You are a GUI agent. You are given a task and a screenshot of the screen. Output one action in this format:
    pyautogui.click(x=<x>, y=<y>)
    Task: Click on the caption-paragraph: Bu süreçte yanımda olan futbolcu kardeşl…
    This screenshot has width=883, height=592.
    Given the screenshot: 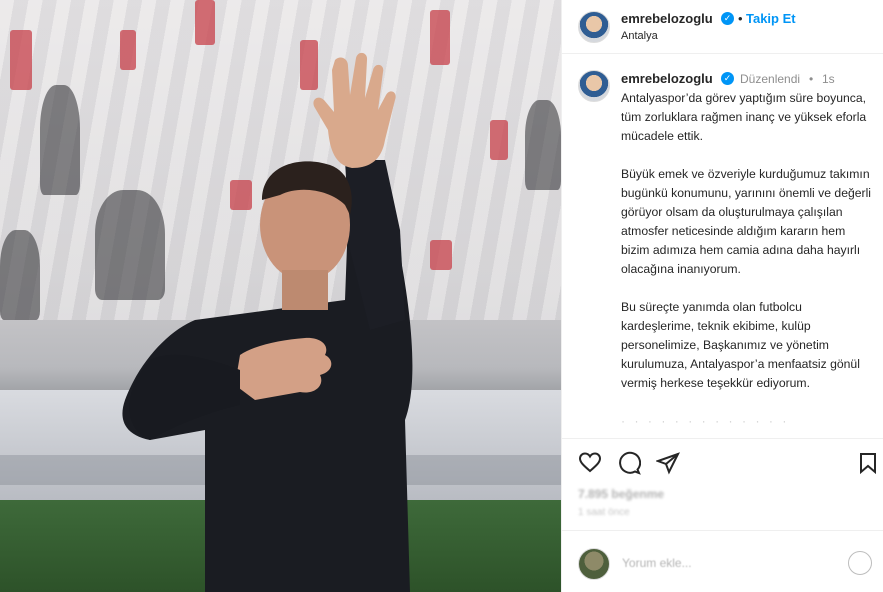 What is the action you would take?
    pyautogui.click(x=740, y=345)
    